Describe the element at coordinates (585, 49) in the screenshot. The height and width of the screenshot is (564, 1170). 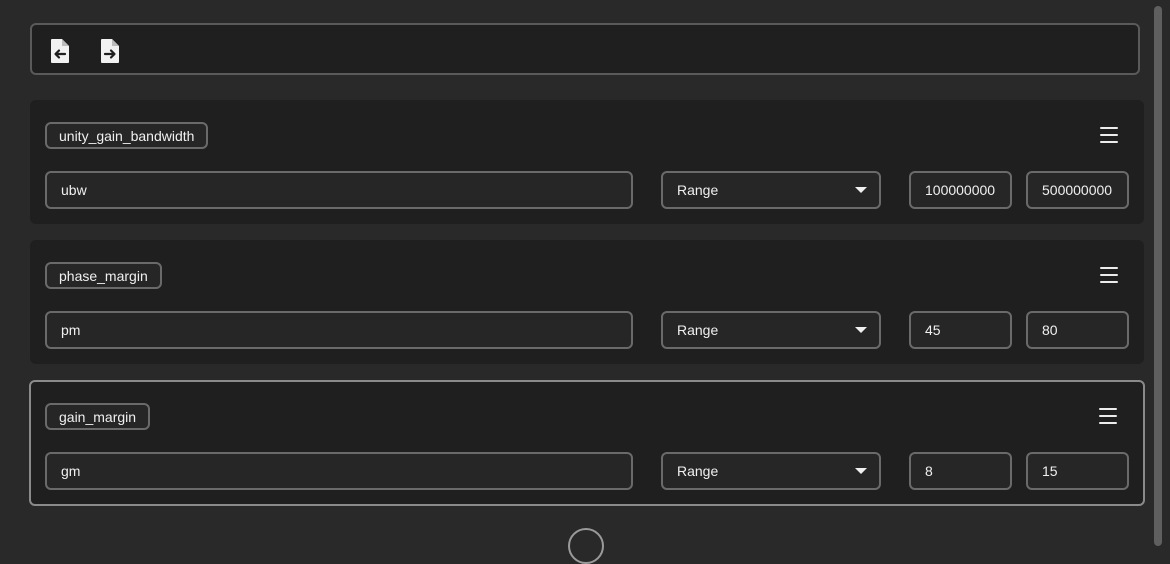
I see `toolbar` at that location.